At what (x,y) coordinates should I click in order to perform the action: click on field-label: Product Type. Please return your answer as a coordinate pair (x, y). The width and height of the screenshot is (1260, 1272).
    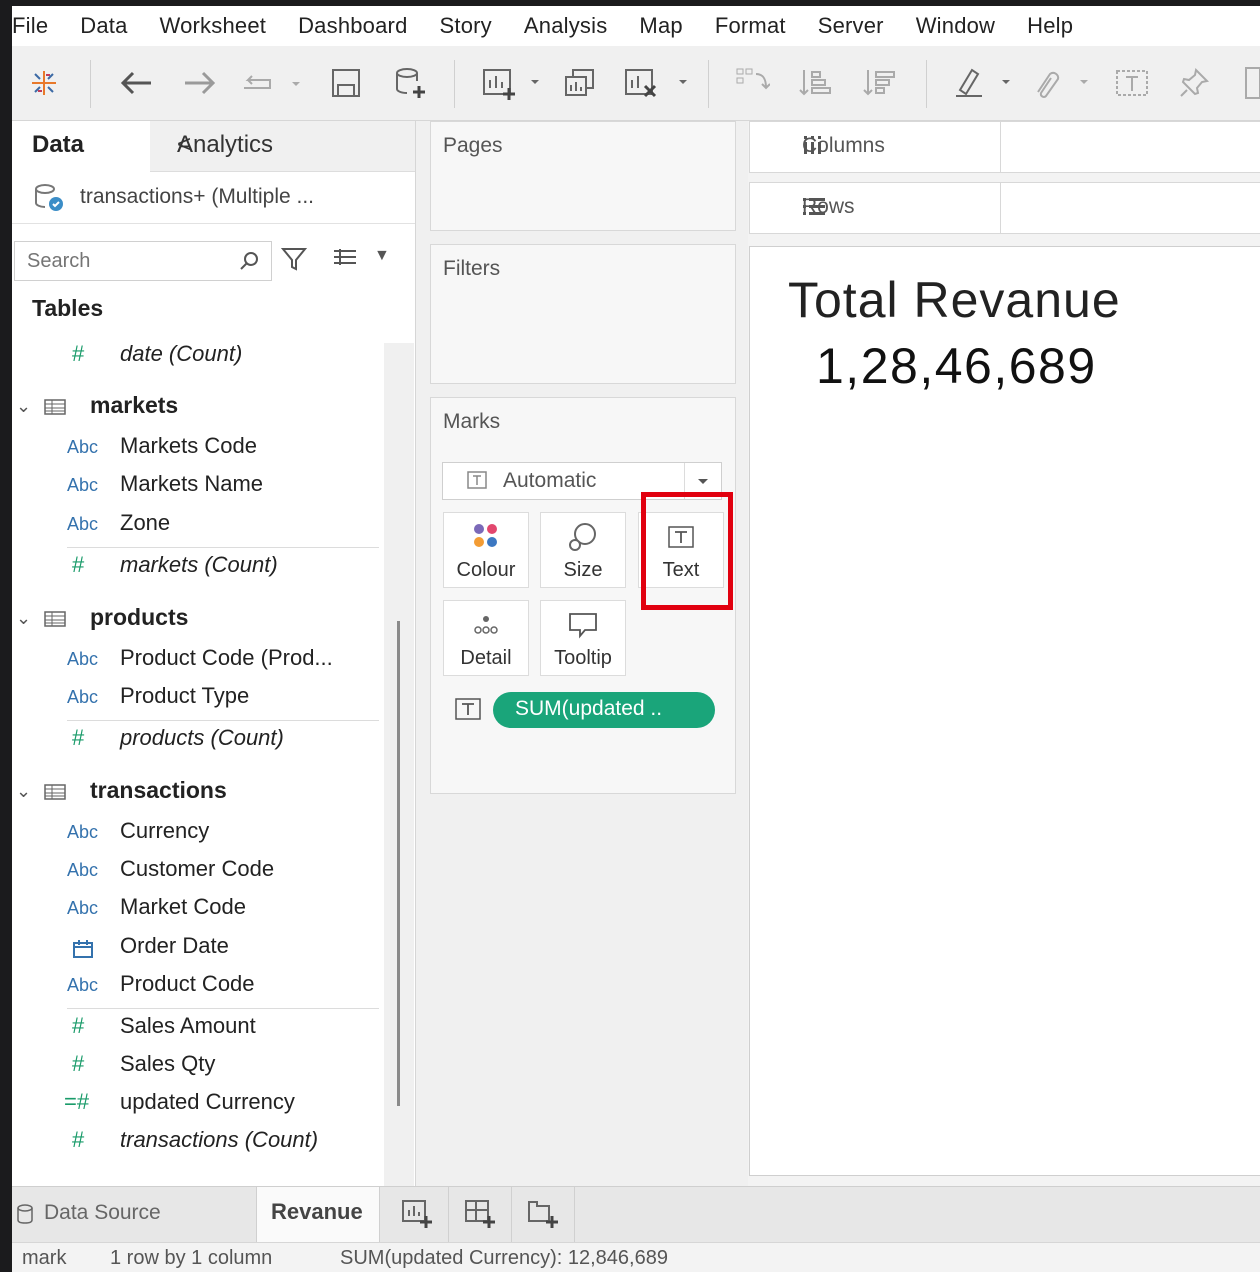
    Looking at the image, I should click on (185, 695).